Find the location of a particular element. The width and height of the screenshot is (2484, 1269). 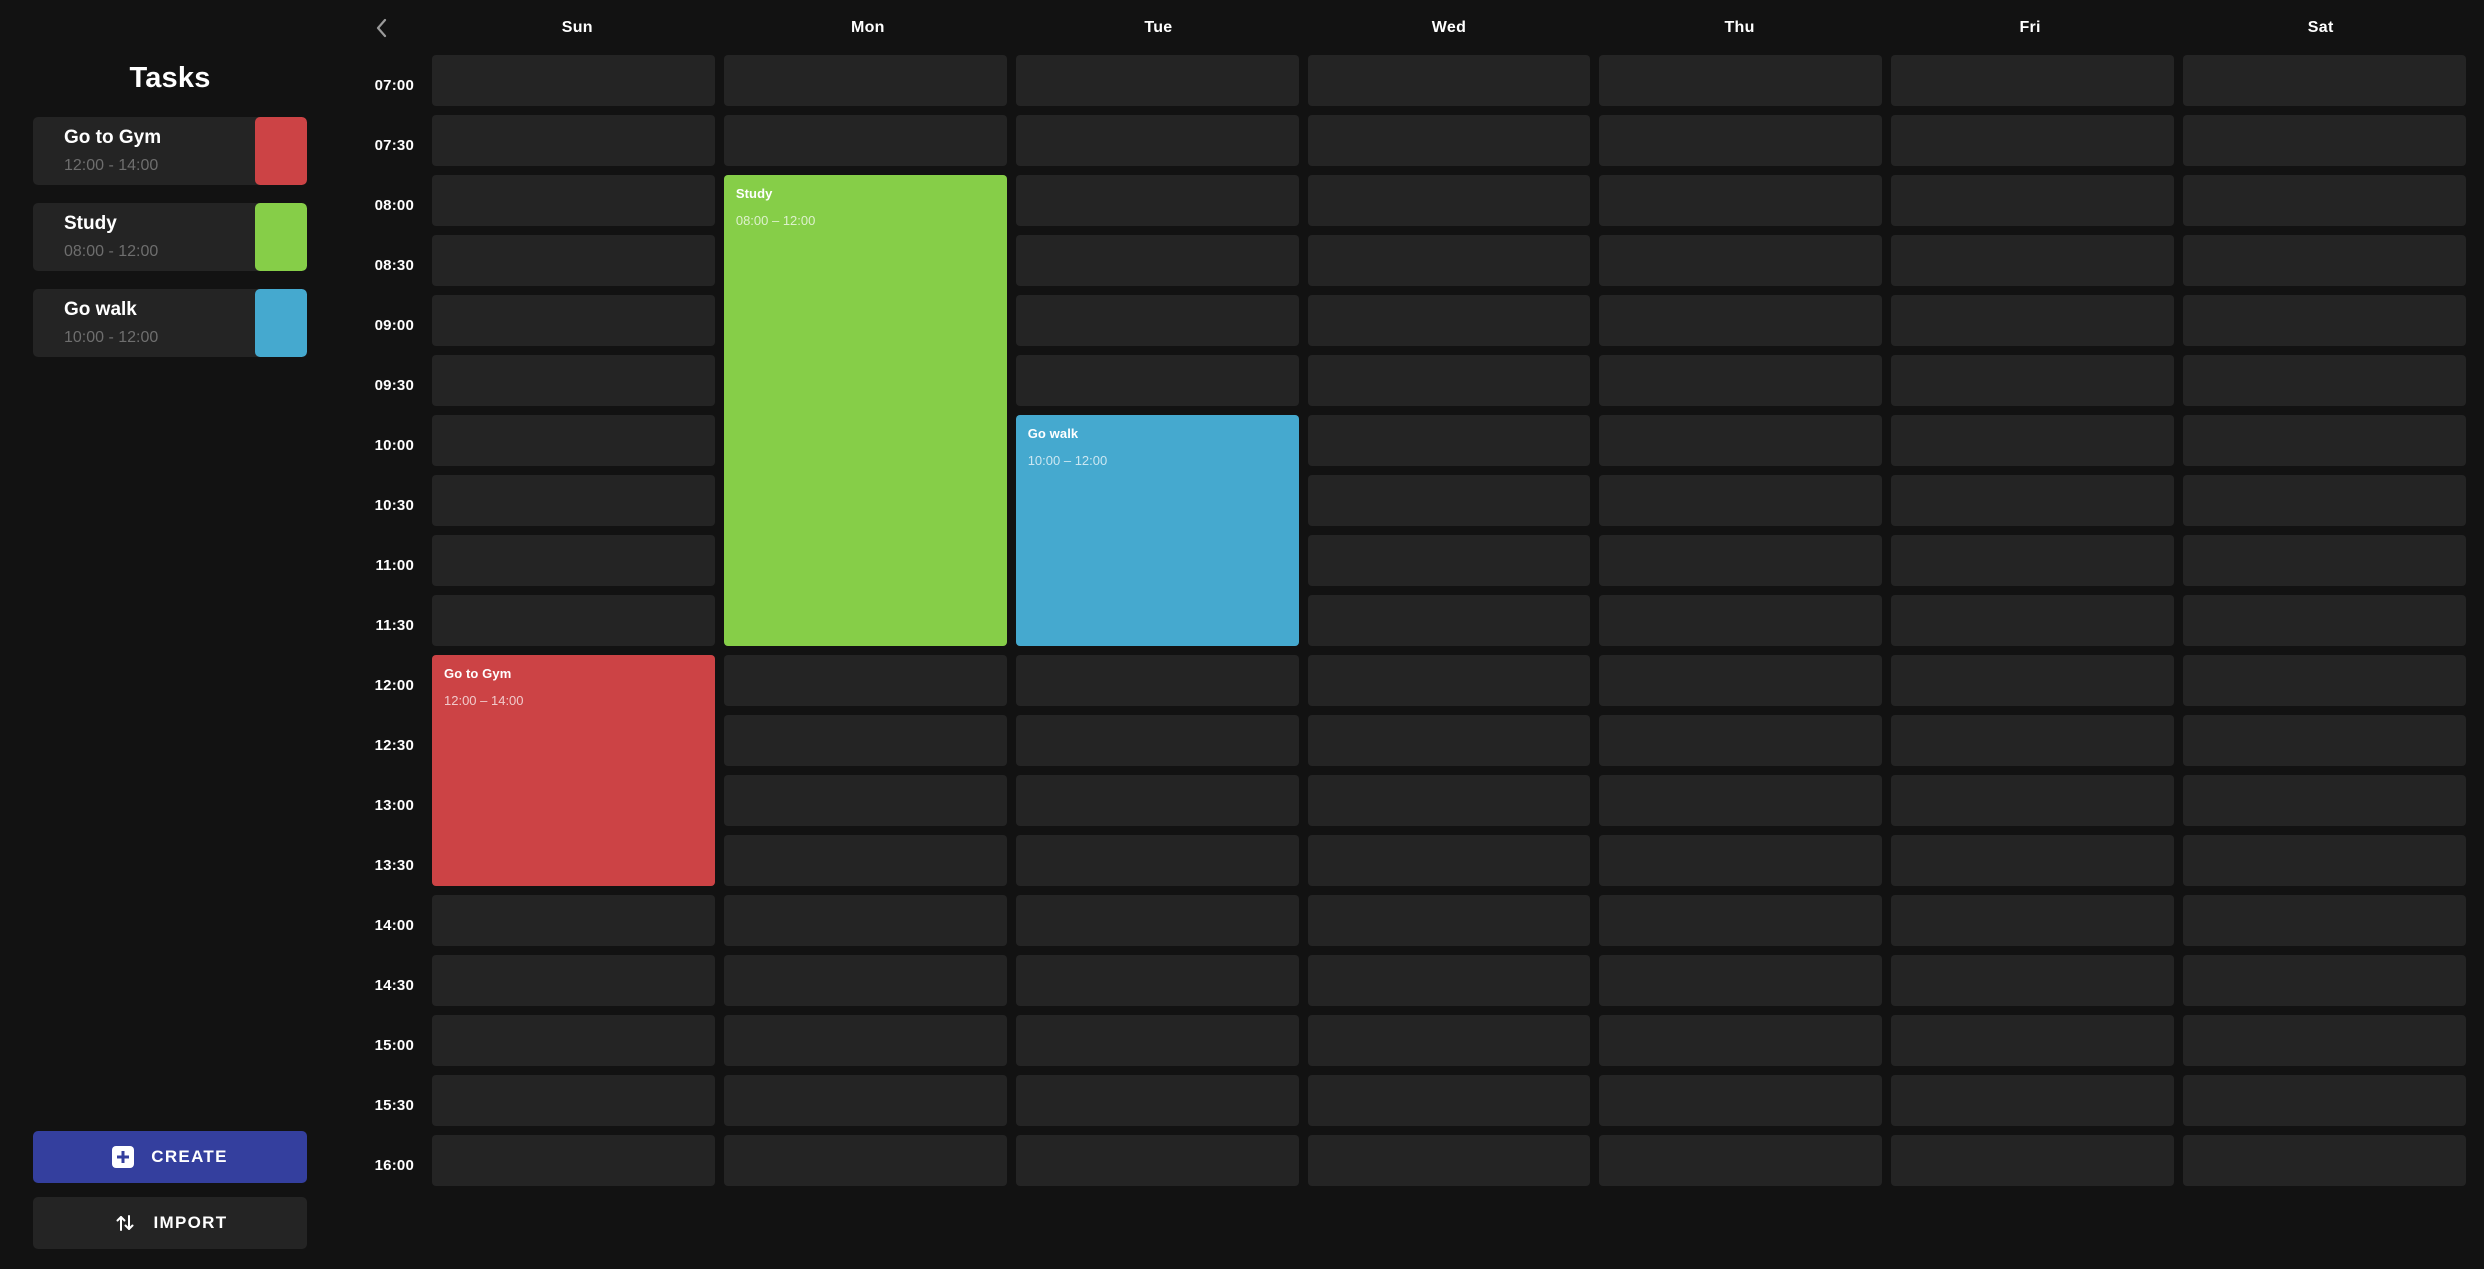

task-card: Go to Gym 12:00 - 14:00 is located at coordinates (170, 151).